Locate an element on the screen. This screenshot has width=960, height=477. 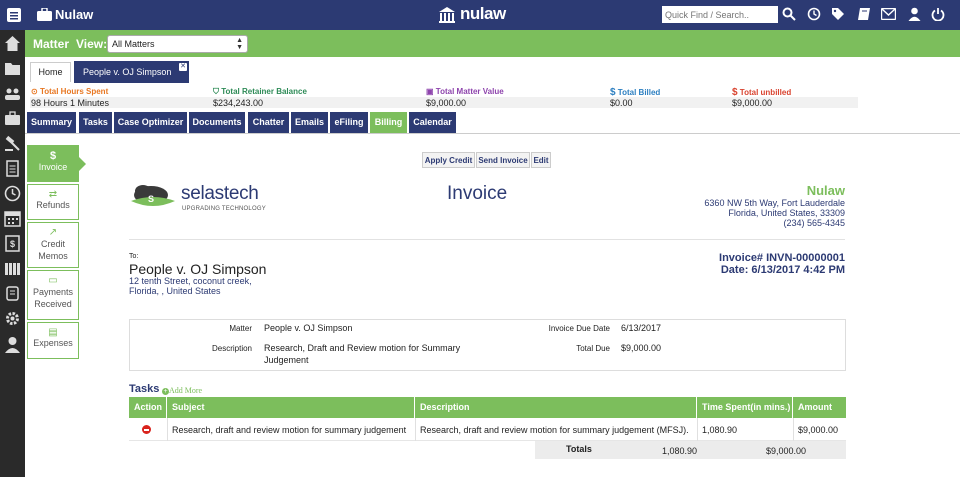
menu-invoice: $ Invoice is located at coordinates (53, 163).